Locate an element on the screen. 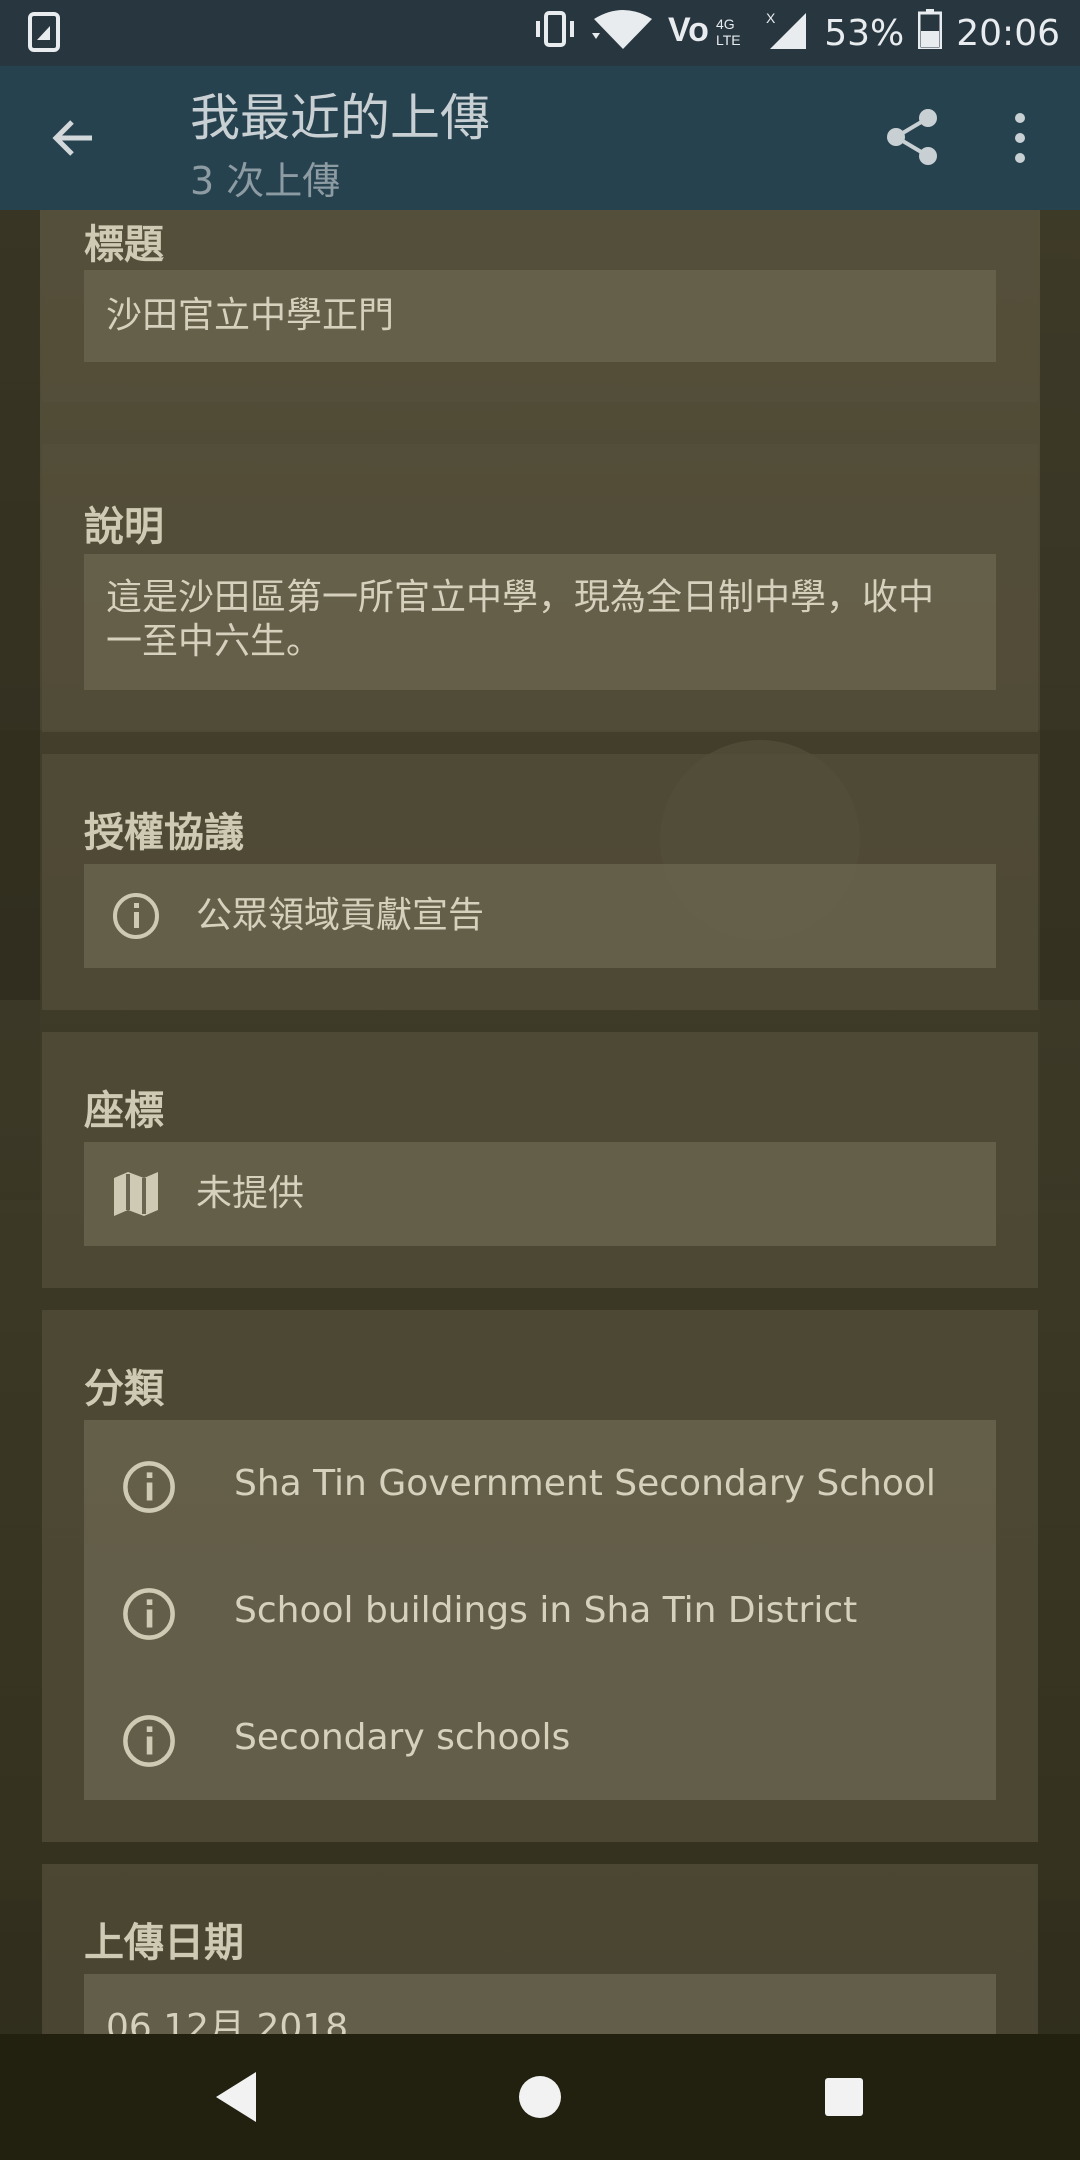  svg-text: X is located at coordinates (771, 18).